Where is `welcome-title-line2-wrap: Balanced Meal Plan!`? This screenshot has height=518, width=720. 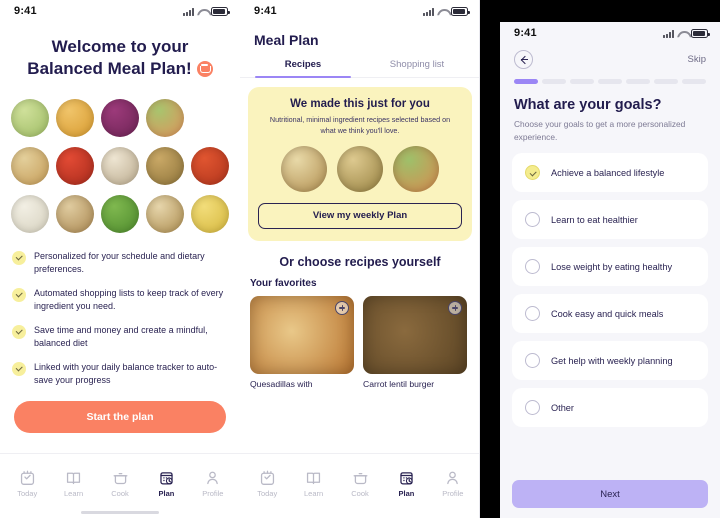 welcome-title-line2-wrap: Balanced Meal Plan! is located at coordinates (120, 69).